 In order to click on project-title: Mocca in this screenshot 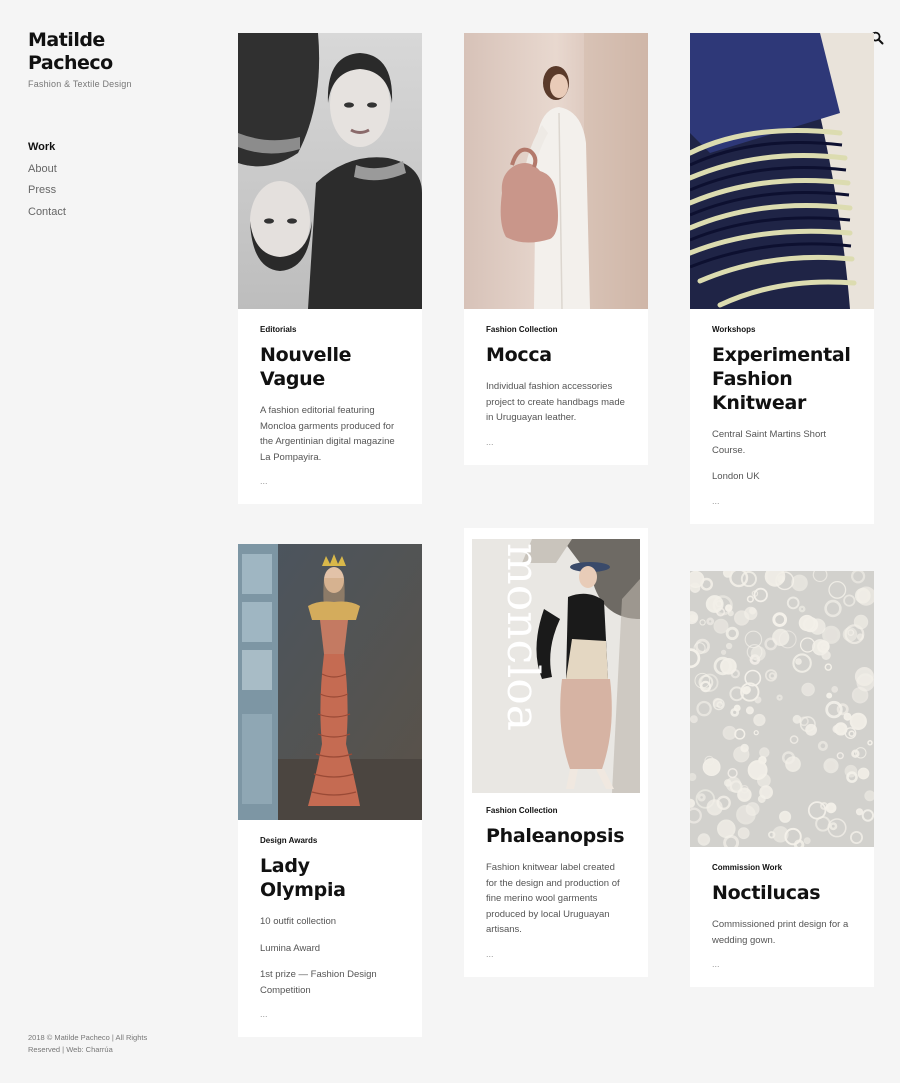, I will do `click(556, 355)`.